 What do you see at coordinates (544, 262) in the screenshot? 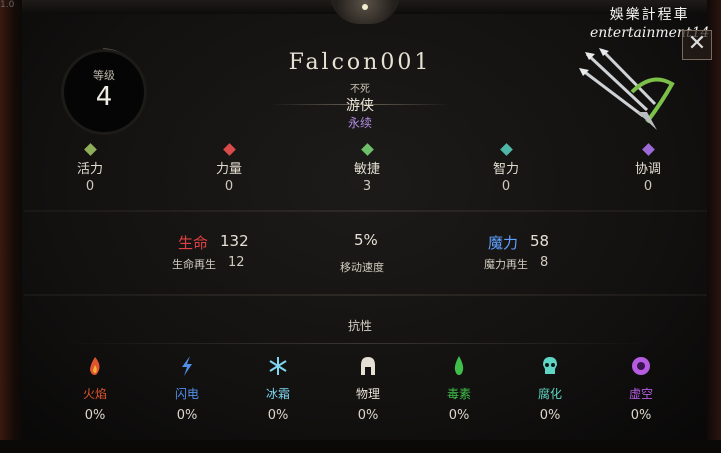
I see `mana-regen-value: 8` at bounding box center [544, 262].